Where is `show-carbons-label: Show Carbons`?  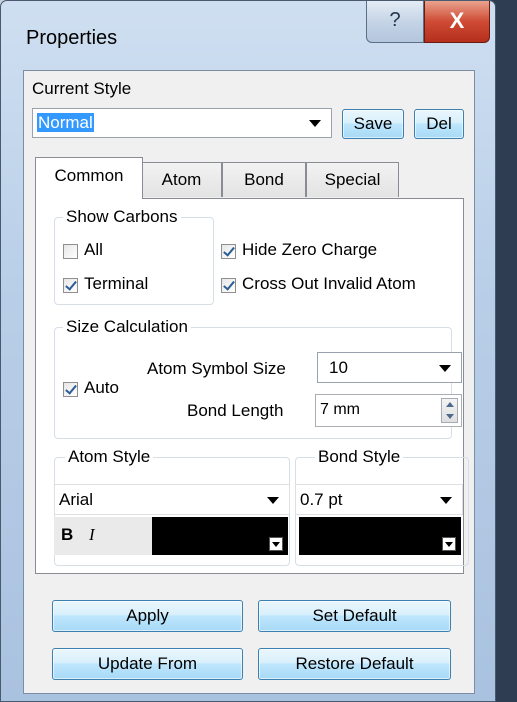 show-carbons-label: Show Carbons is located at coordinates (122, 217).